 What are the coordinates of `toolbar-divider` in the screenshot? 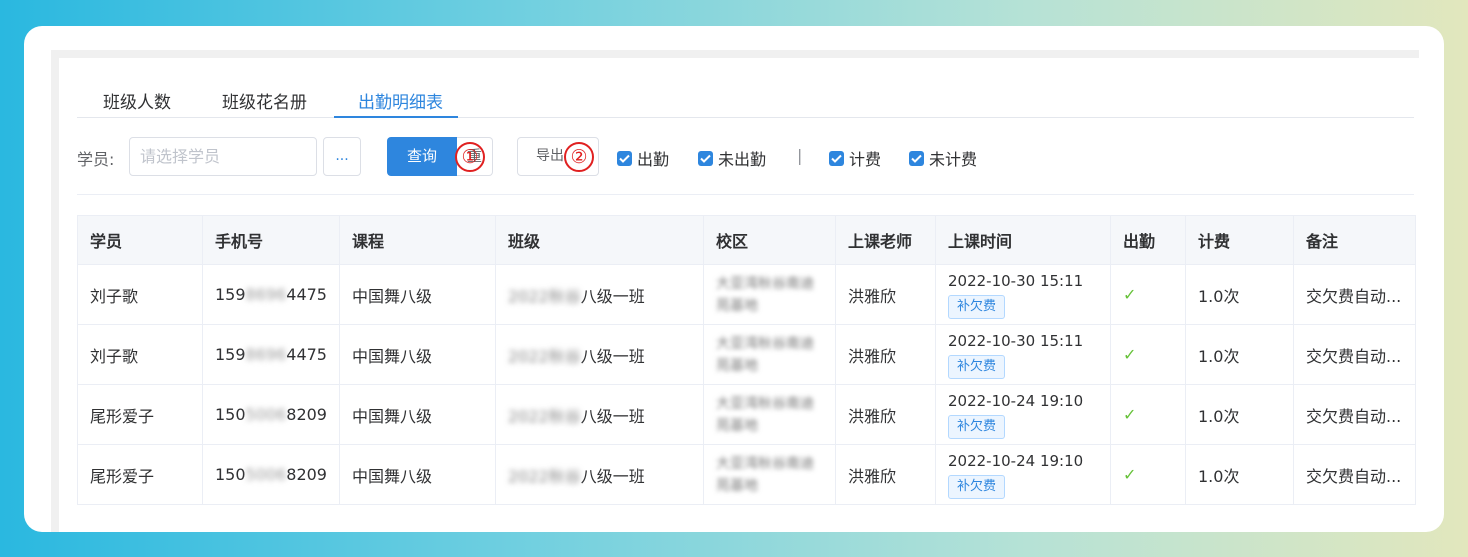 It's located at (745, 194).